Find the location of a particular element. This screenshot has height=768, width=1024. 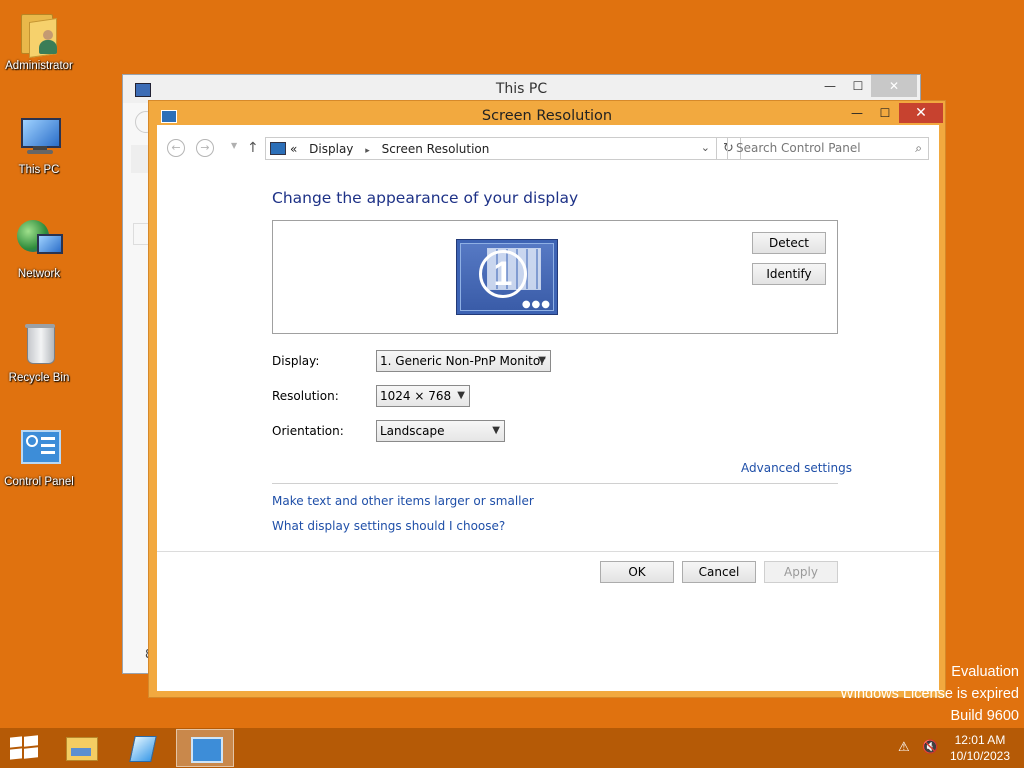

desktop-icon-network: Network is located at coordinates (39, 248).